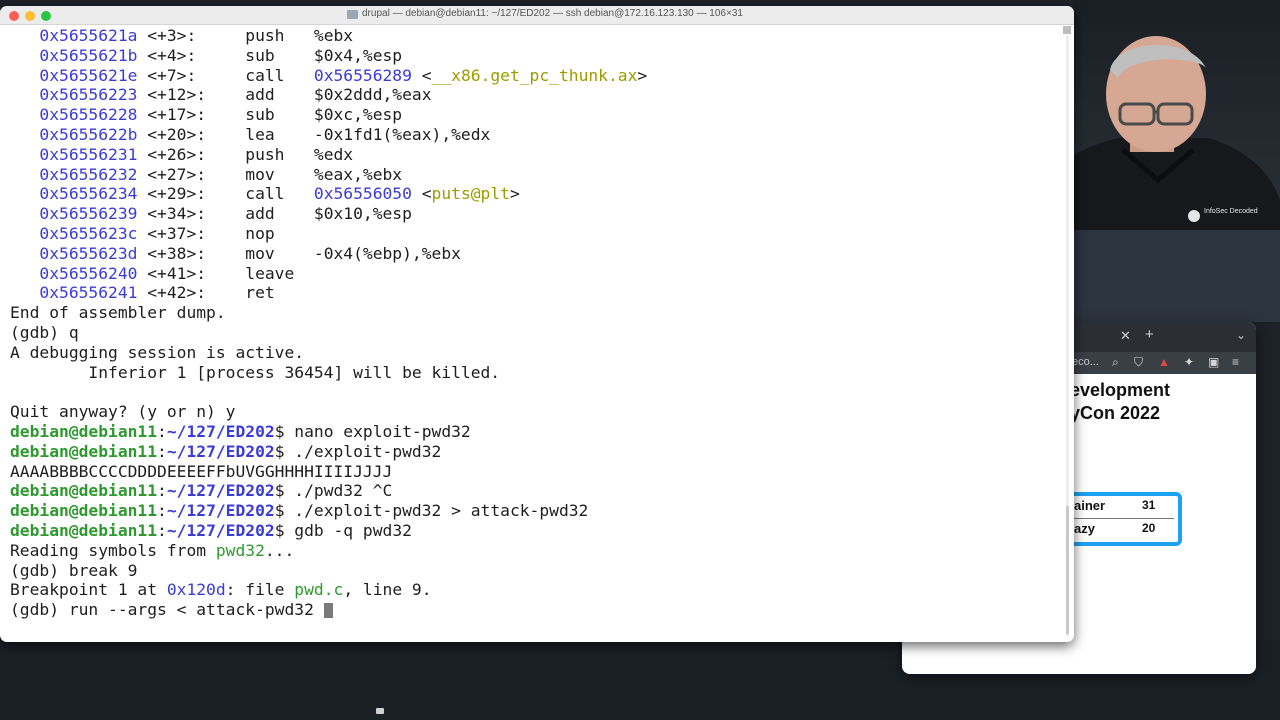  Describe the element at coordinates (333, 154) in the screenshot. I see `asm-operands: %edx` at that location.